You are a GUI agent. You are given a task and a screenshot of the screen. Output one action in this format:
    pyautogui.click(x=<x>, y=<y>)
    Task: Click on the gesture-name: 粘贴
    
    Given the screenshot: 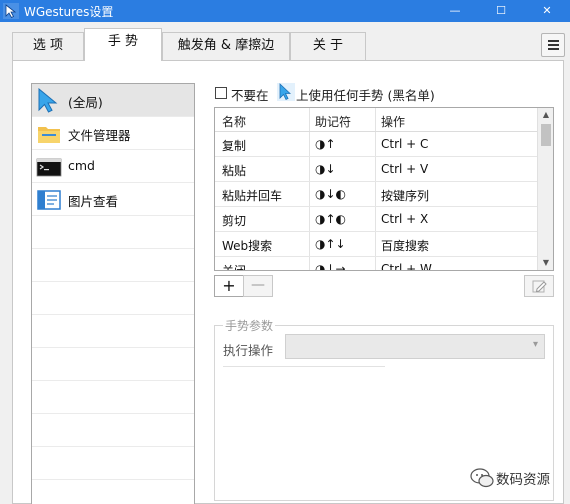 What is the action you would take?
    pyautogui.click(x=234, y=171)
    